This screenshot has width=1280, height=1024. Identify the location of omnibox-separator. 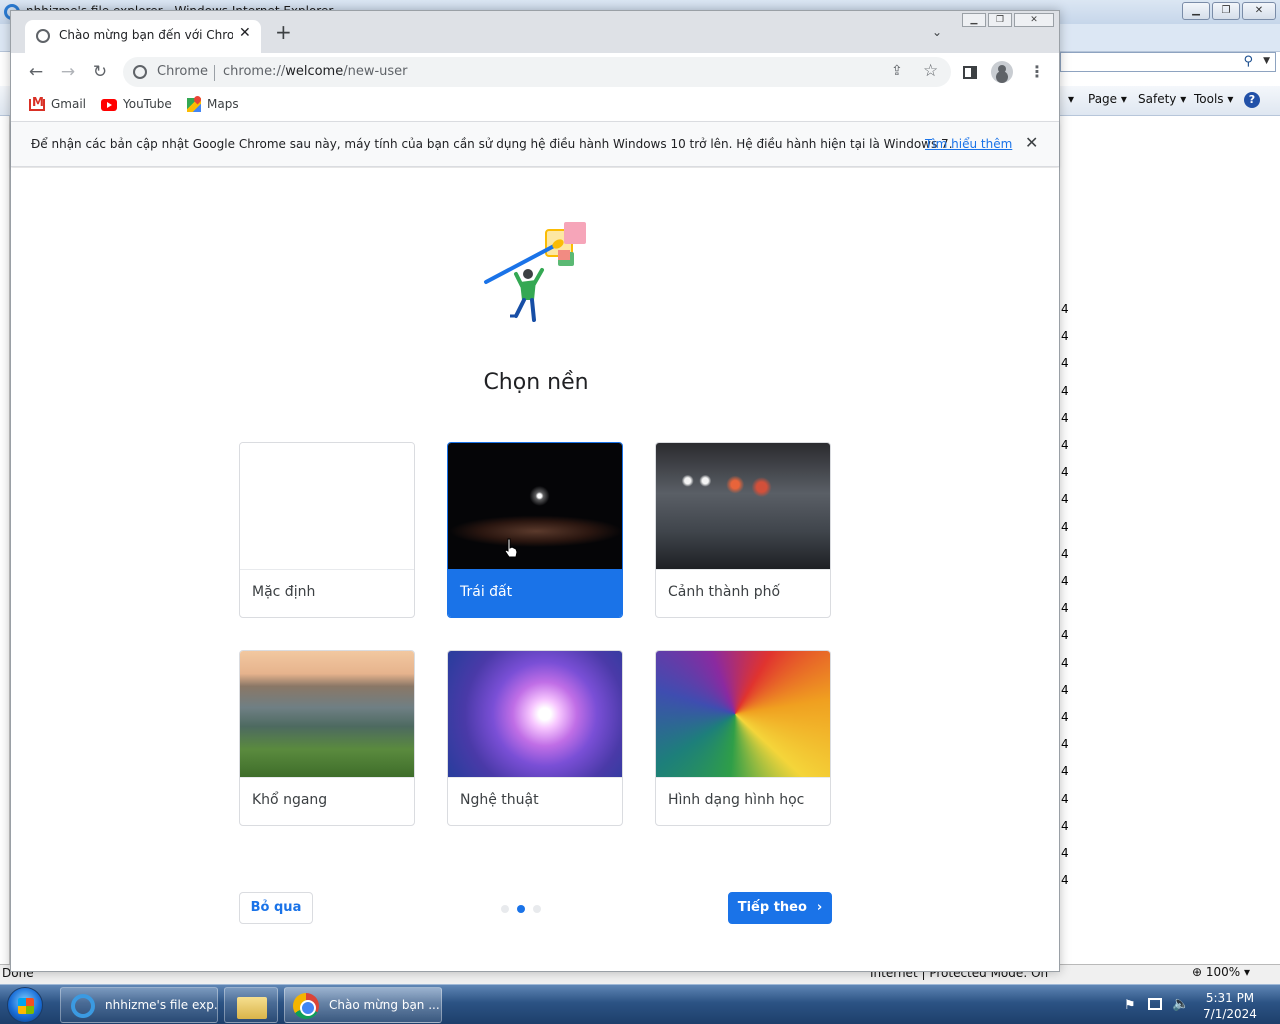
(214, 73).